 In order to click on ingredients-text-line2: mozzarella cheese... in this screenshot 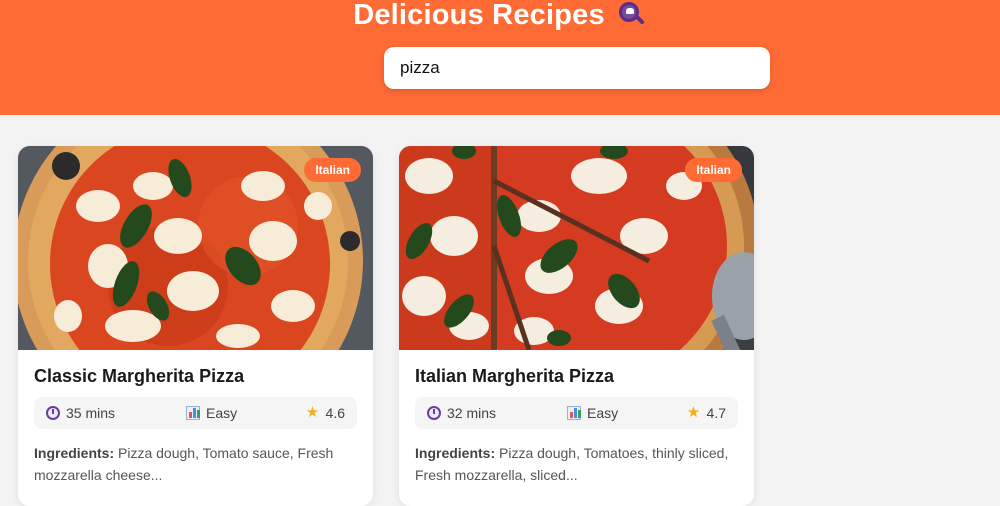, I will do `click(98, 475)`.